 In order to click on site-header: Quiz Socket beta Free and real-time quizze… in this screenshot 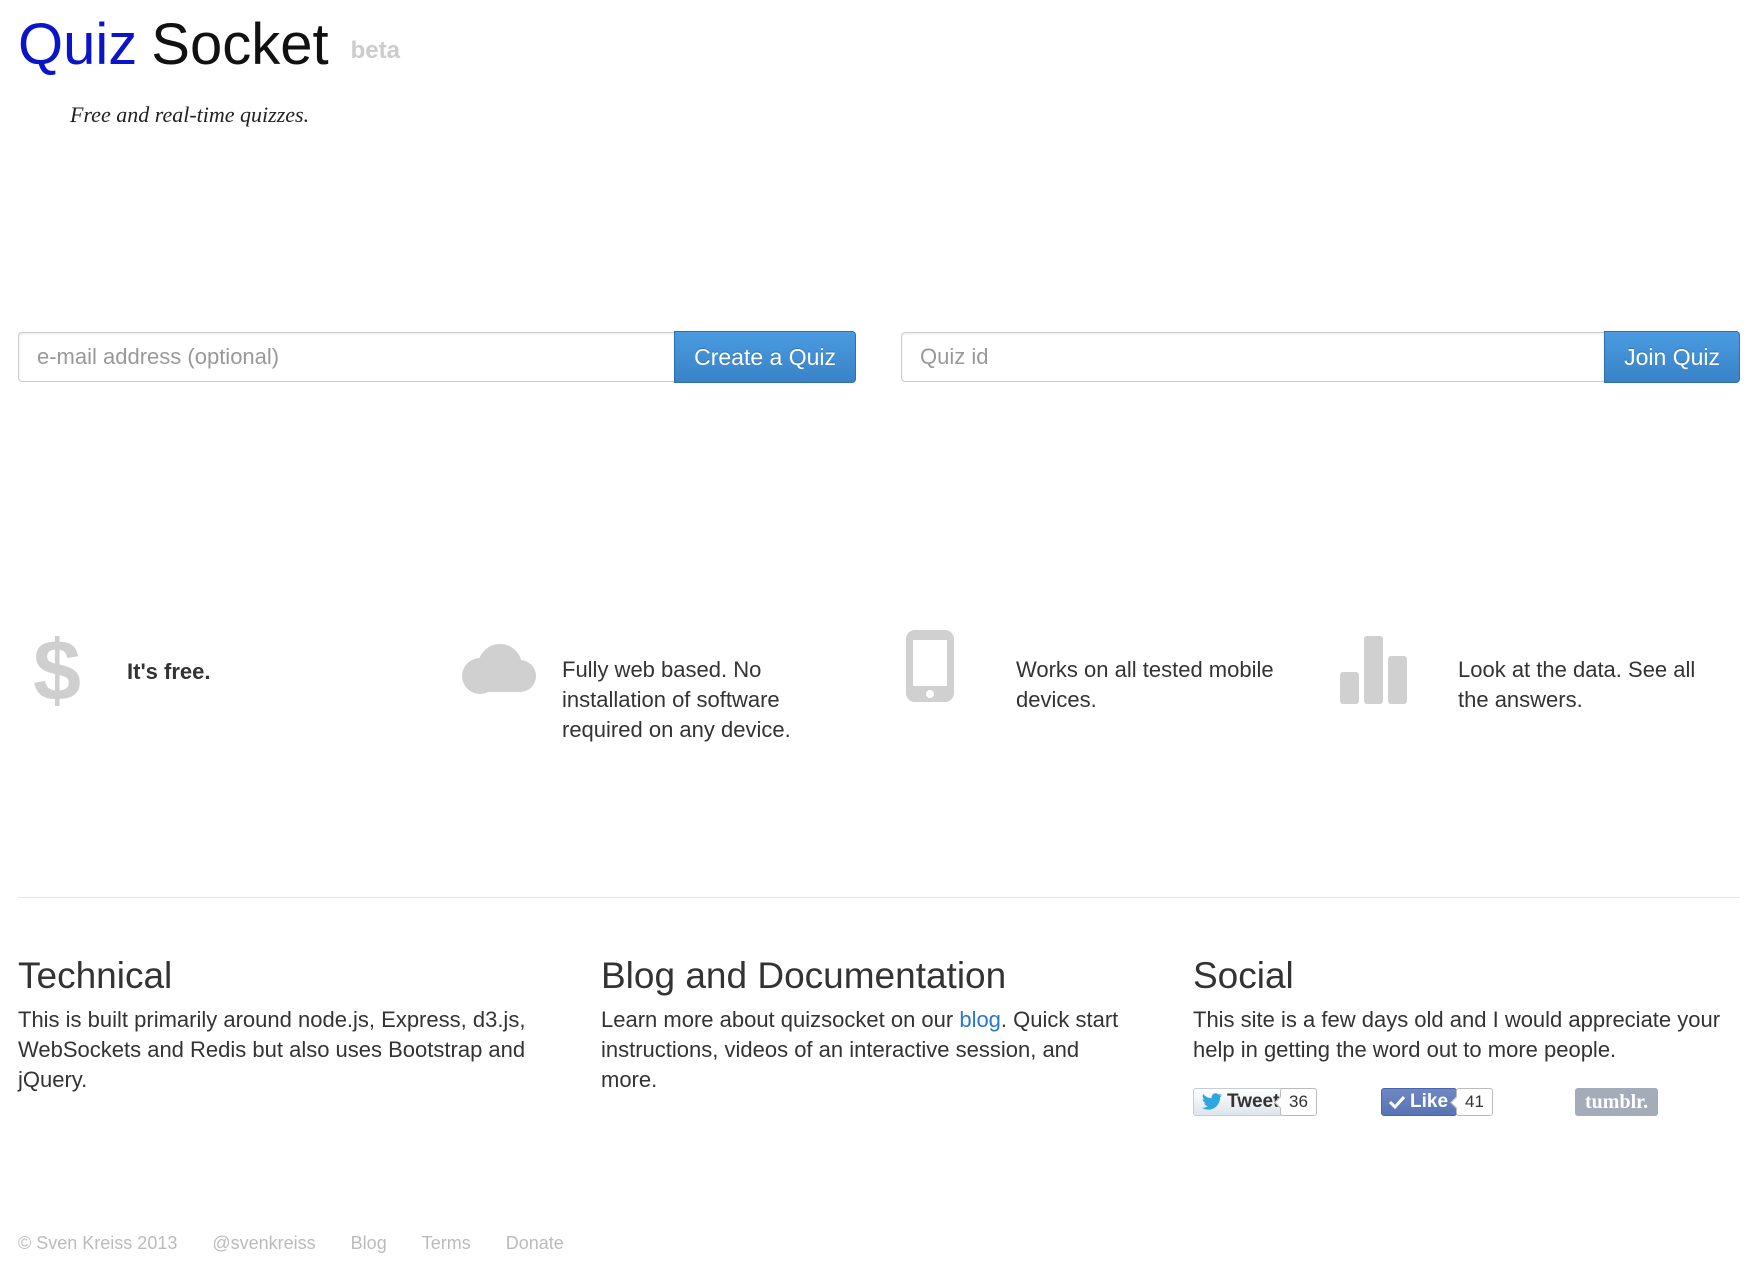, I will do `click(209, 70)`.